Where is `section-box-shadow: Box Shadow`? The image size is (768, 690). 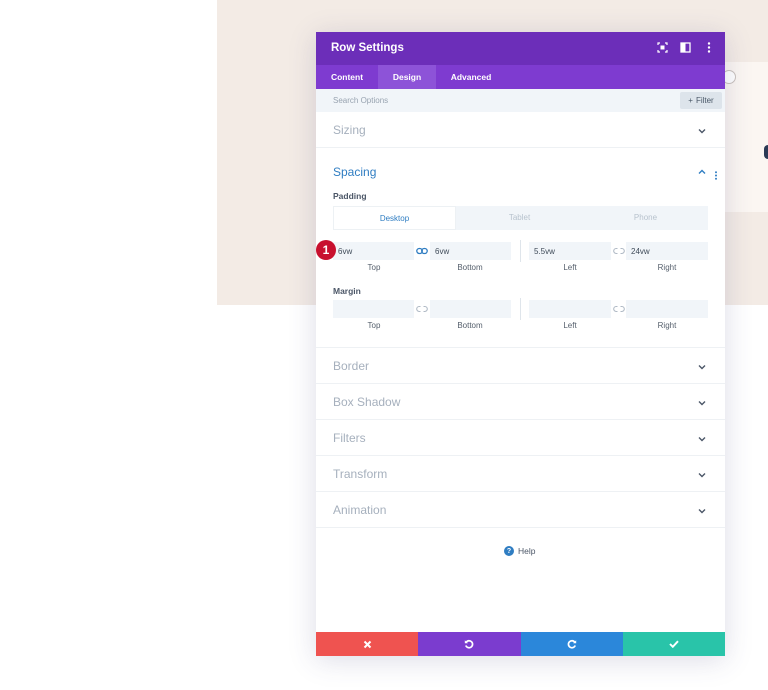
section-box-shadow: Box Shadow is located at coordinates (520, 402).